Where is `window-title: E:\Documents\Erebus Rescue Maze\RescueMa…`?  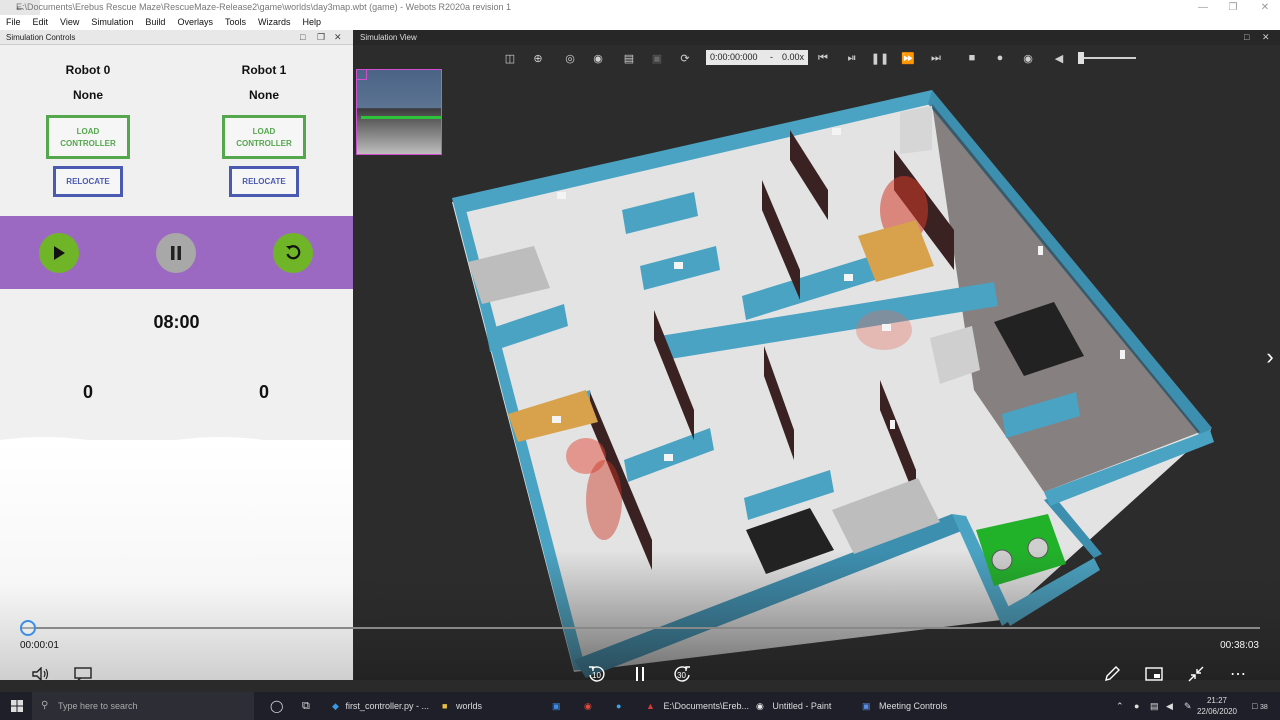
window-title: E:\Documents\Erebus Rescue Maze\RescueMa… is located at coordinates (264, 7).